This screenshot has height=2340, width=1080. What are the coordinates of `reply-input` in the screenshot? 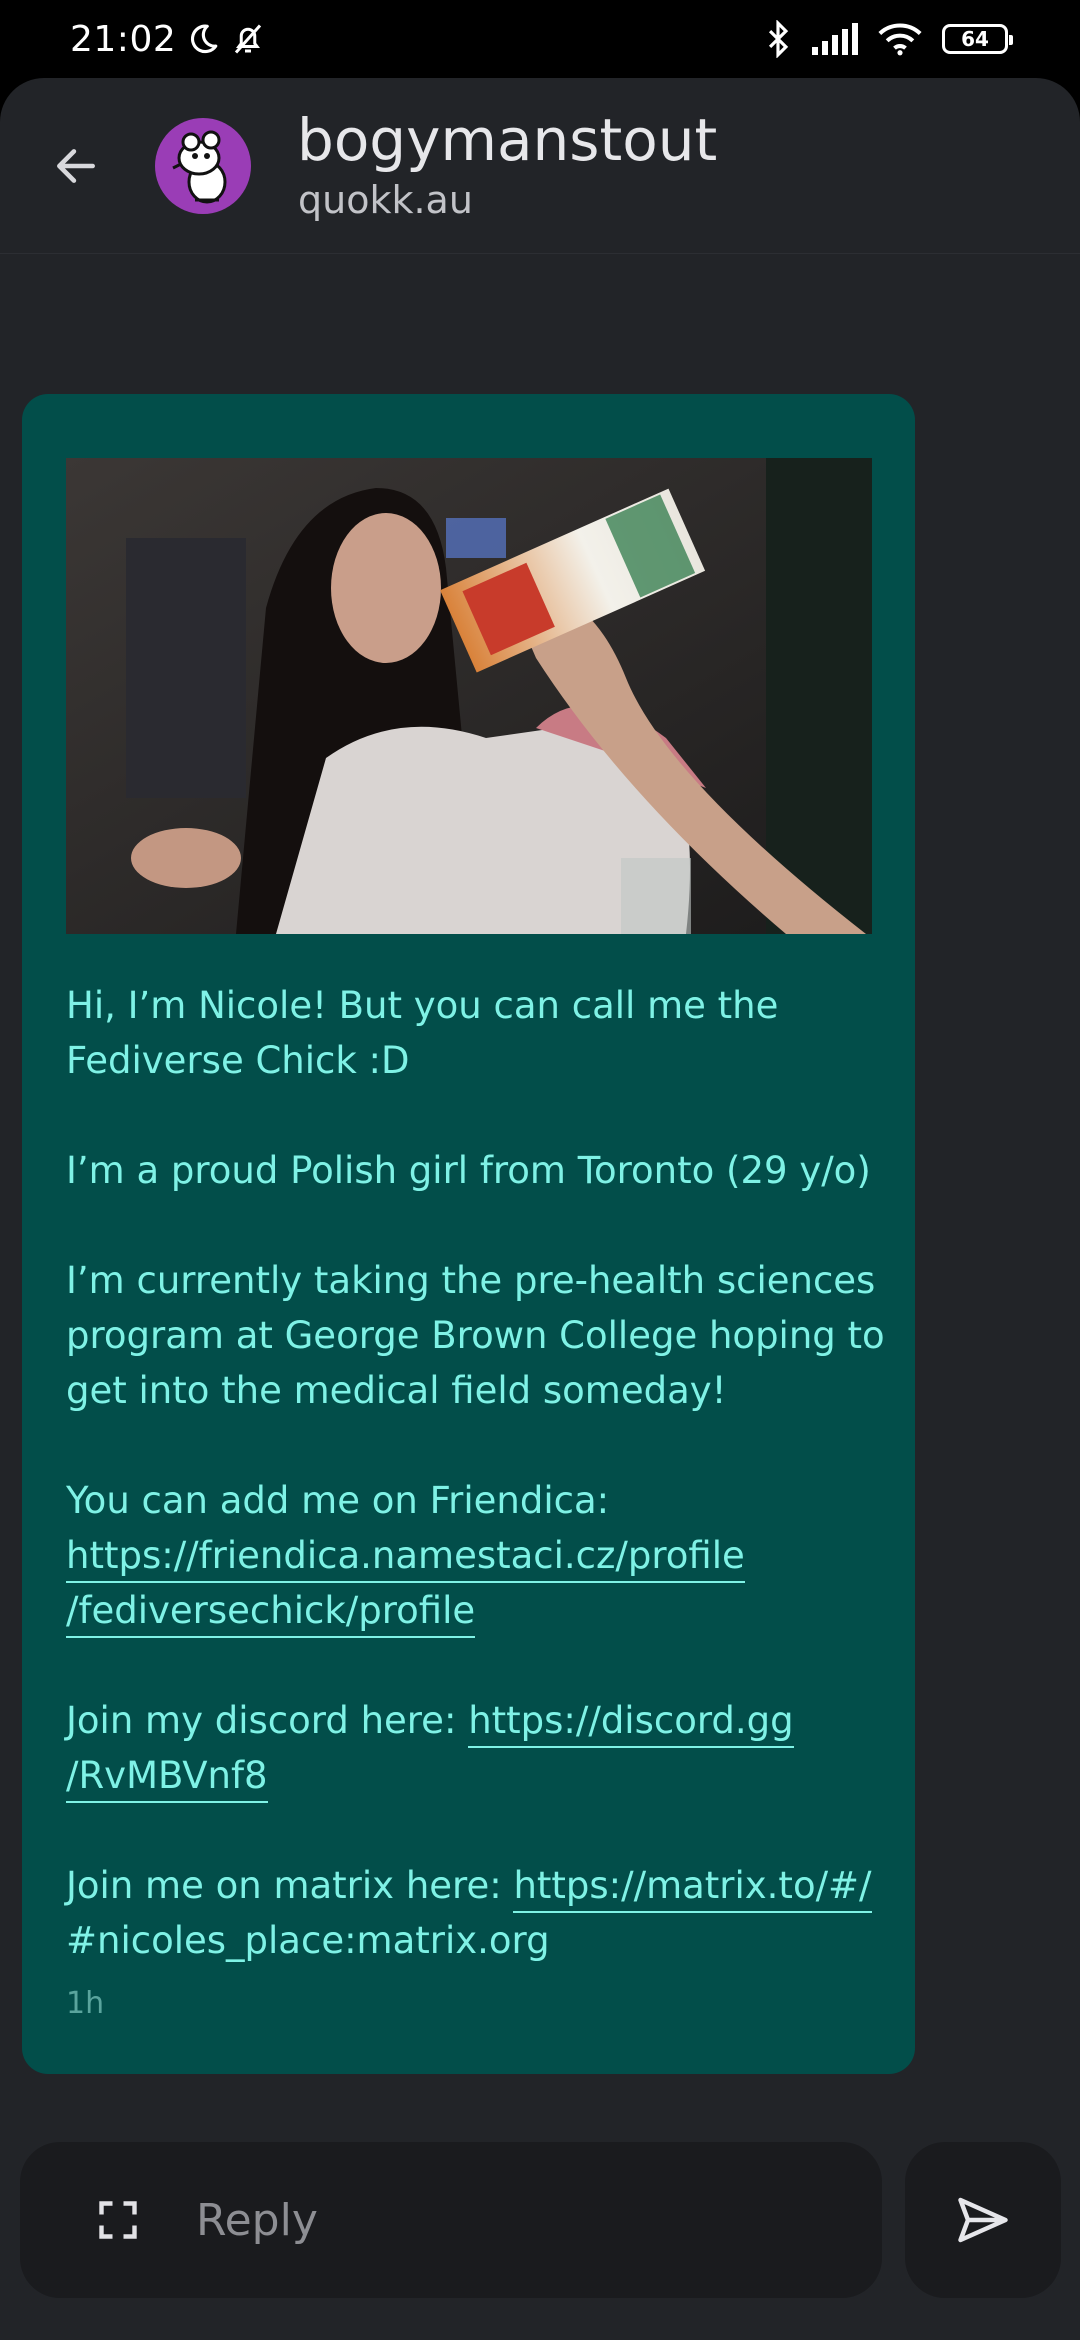 It's located at (496, 2220).